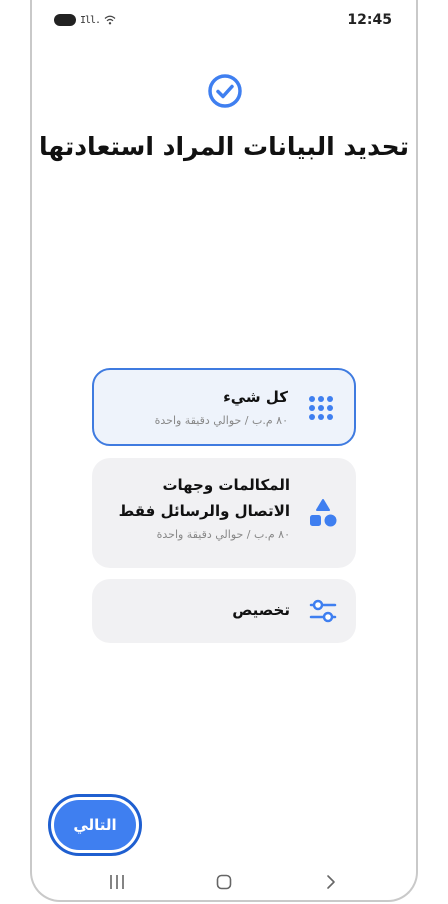 The image size is (448, 904). Describe the element at coordinates (331, 882) in the screenshot. I see `back-icon` at that location.